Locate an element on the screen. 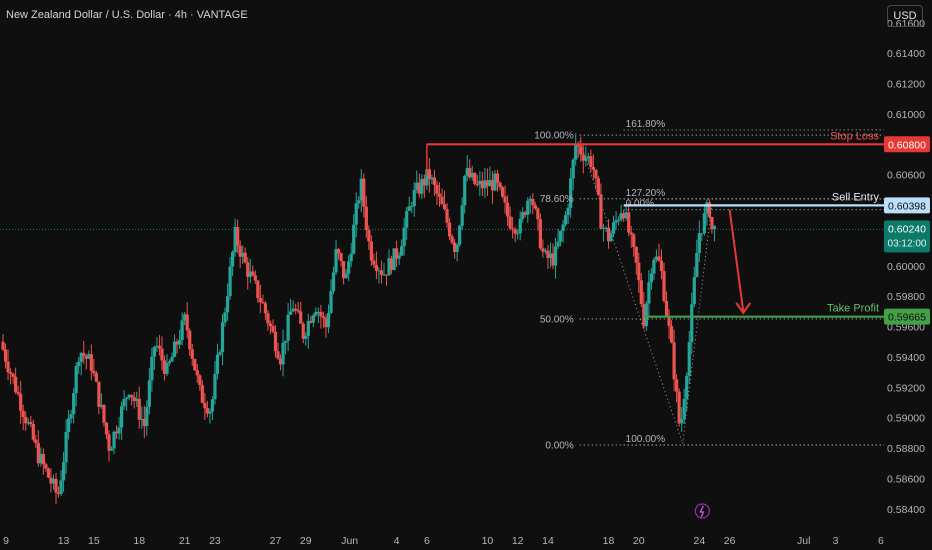 The image size is (932, 550). fib-retracement-label: 78.60% is located at coordinates (557, 199).